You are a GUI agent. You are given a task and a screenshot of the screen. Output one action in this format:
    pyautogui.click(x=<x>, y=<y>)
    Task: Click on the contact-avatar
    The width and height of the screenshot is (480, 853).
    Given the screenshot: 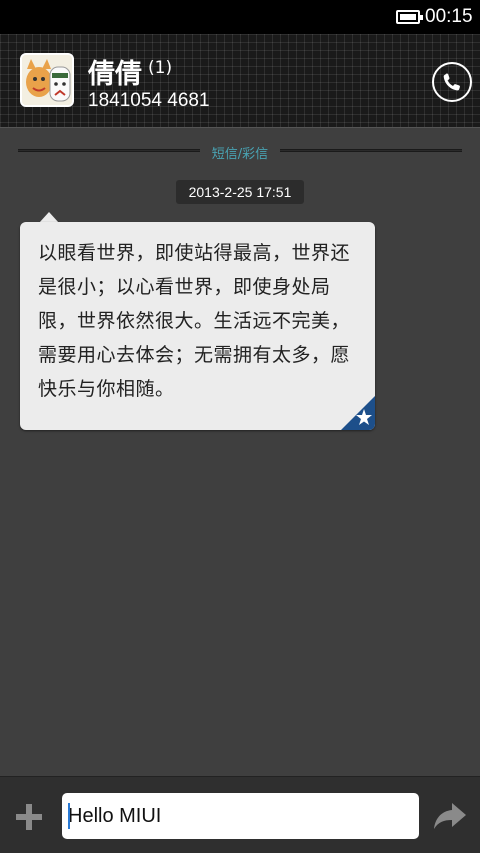 What is the action you would take?
    pyautogui.click(x=47, y=80)
    